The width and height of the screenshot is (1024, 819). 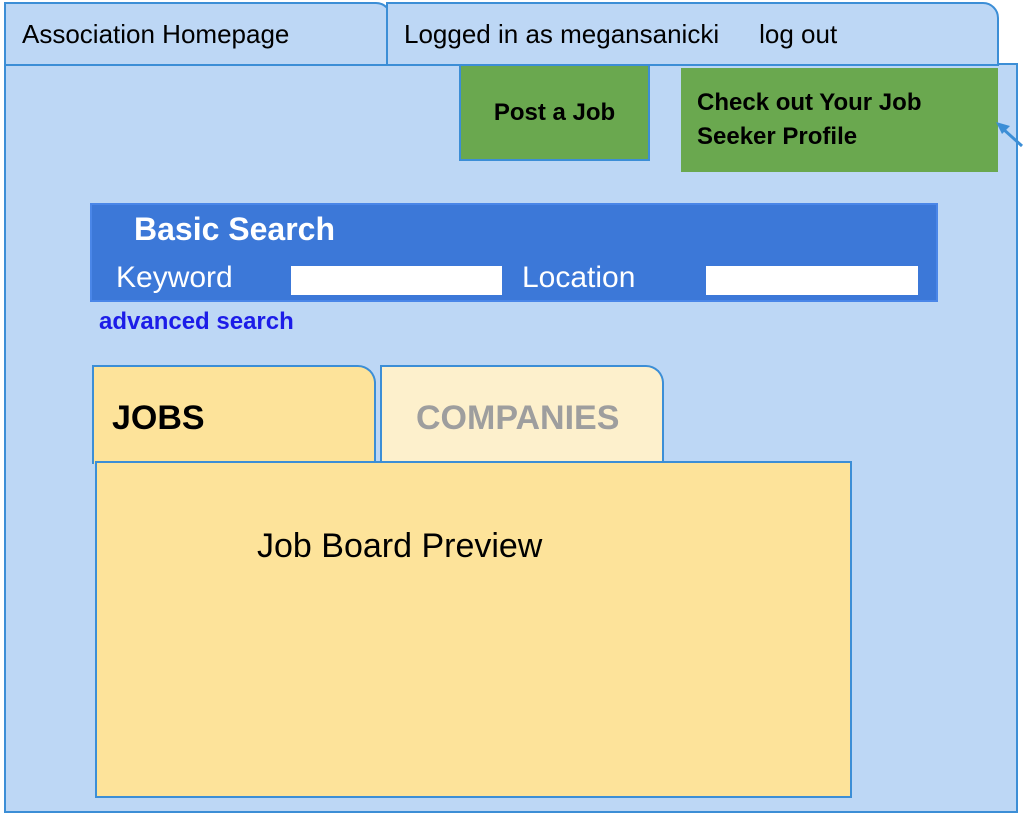 What do you see at coordinates (579, 277) in the screenshot?
I see `location-label: Location` at bounding box center [579, 277].